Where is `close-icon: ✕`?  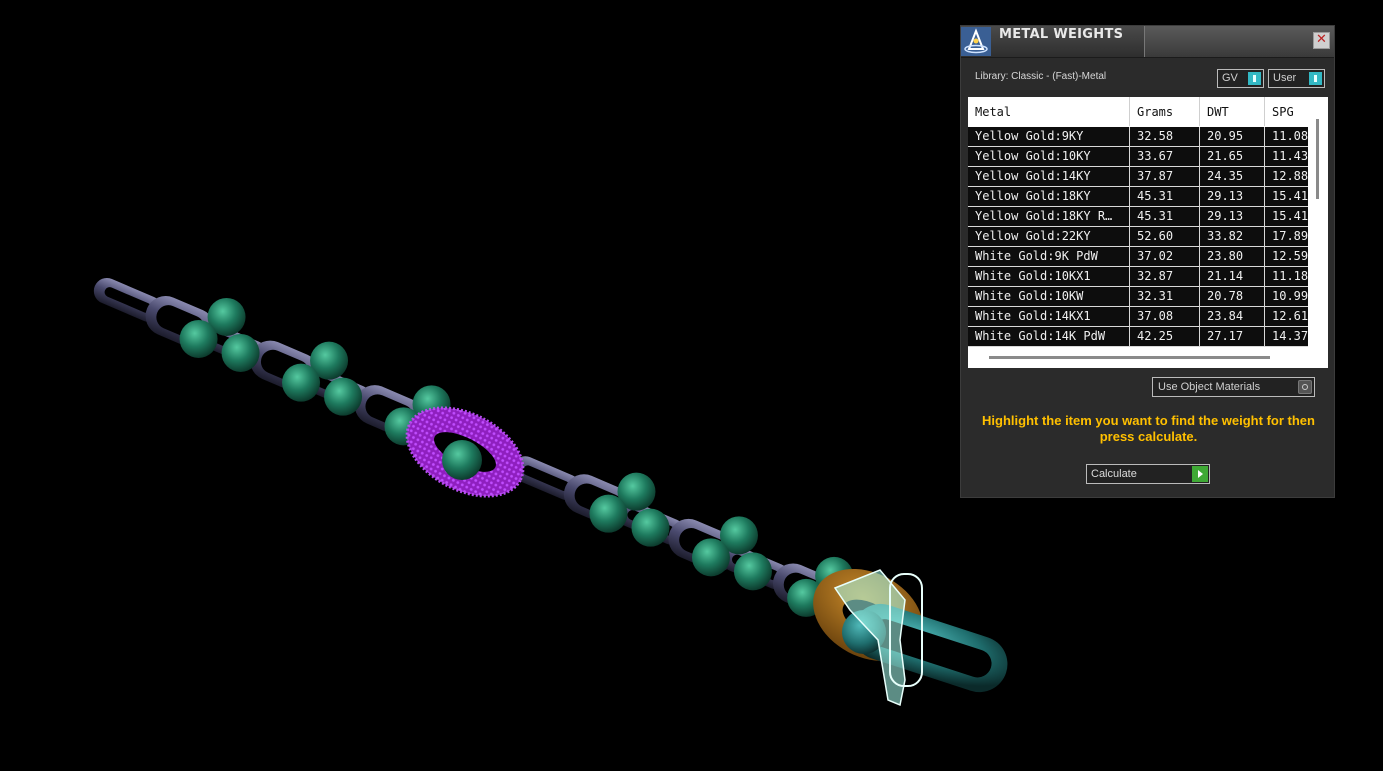
close-icon: ✕ is located at coordinates (1321, 39).